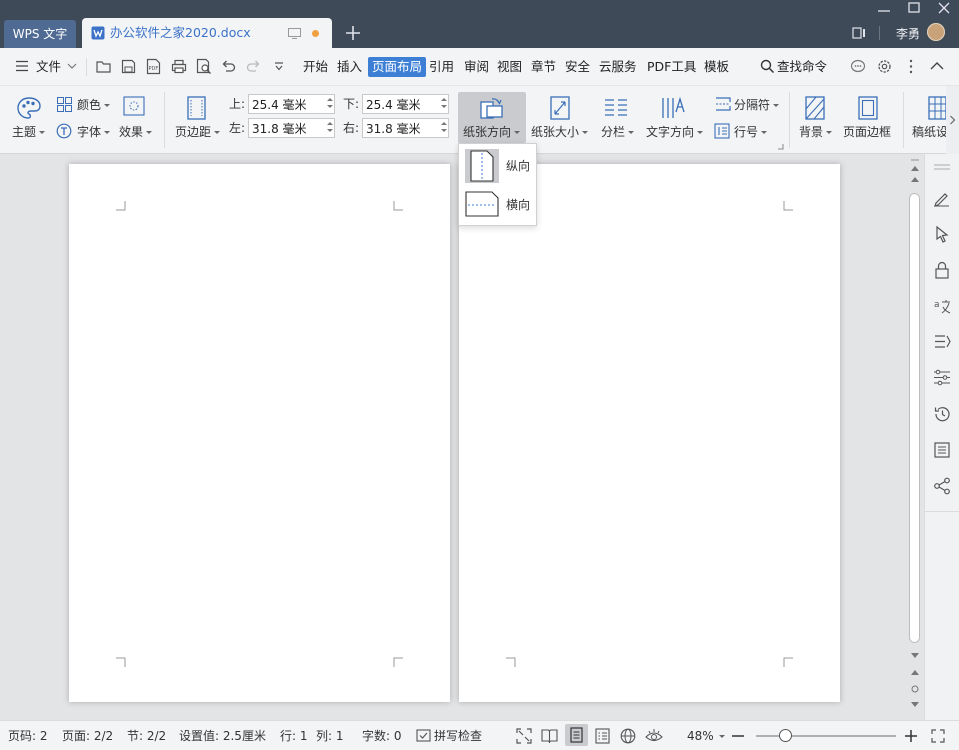 The image size is (959, 750). What do you see at coordinates (826, 736) in the screenshot?
I see `zoom-slider-track` at bounding box center [826, 736].